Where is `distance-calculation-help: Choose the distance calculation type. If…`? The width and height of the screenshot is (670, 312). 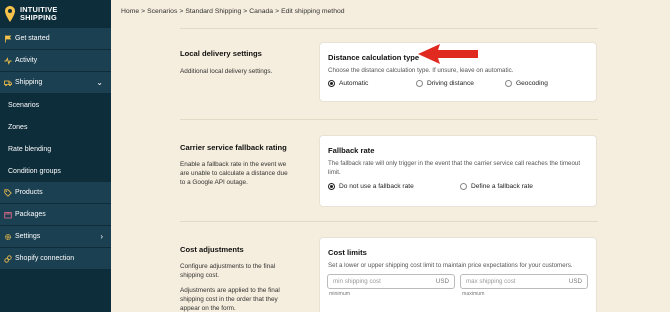 distance-calculation-help: Choose the distance calculation type. If… is located at coordinates (421, 70).